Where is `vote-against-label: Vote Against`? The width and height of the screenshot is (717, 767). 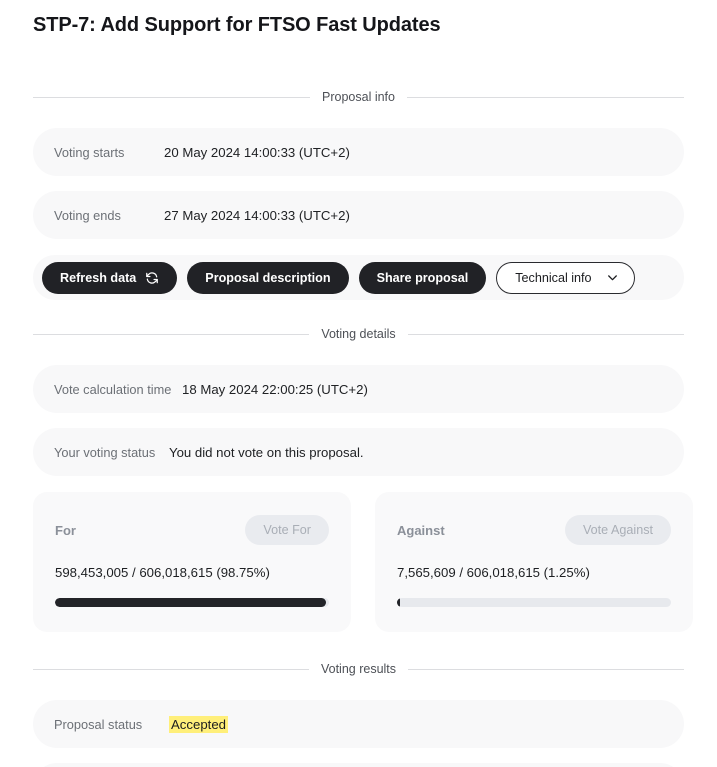
vote-against-label: Vote Against is located at coordinates (617, 530).